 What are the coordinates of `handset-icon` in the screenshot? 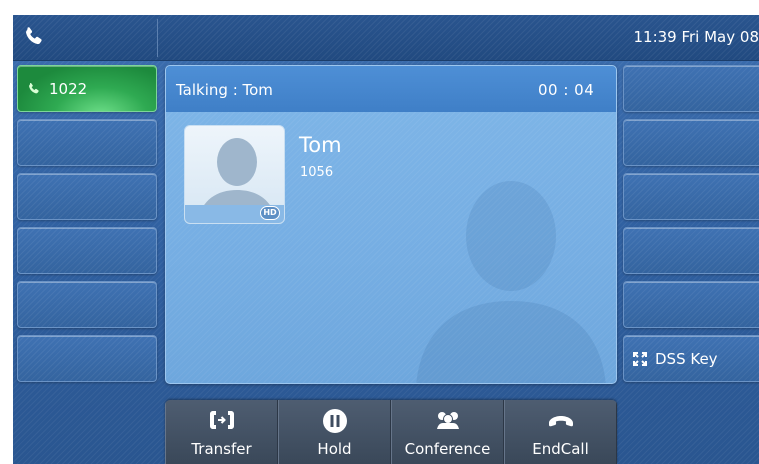 It's located at (34, 36).